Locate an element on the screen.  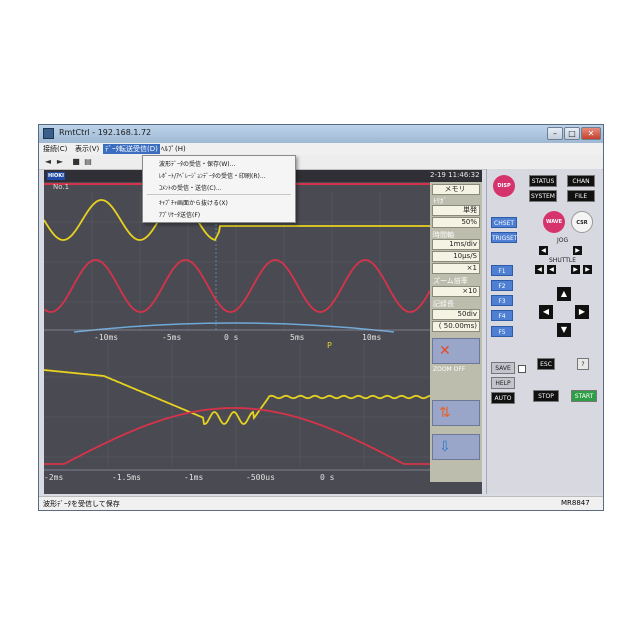
lower-tick-4: 0 s is located at coordinates (327, 477).